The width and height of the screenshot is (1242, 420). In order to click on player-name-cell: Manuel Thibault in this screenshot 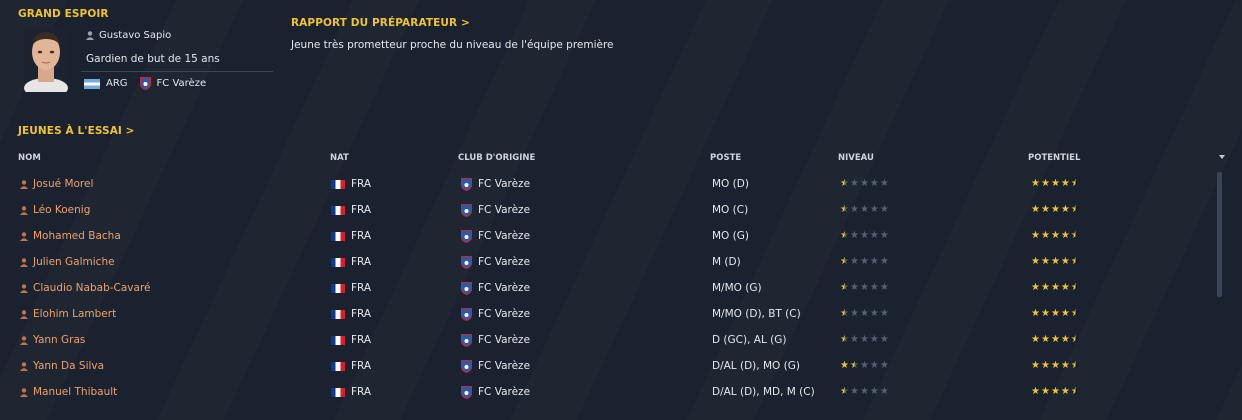, I will do `click(68, 392)`.